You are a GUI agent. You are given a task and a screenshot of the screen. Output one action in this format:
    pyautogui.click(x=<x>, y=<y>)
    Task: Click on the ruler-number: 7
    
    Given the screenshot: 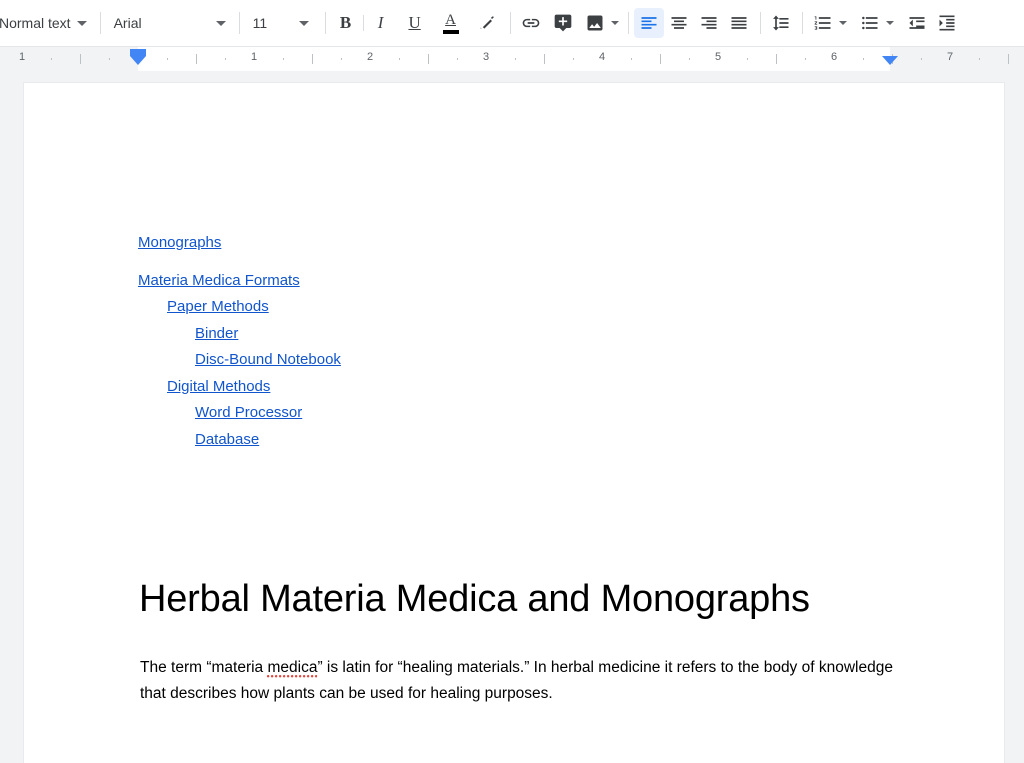 What is the action you would take?
    pyautogui.click(x=950, y=57)
    